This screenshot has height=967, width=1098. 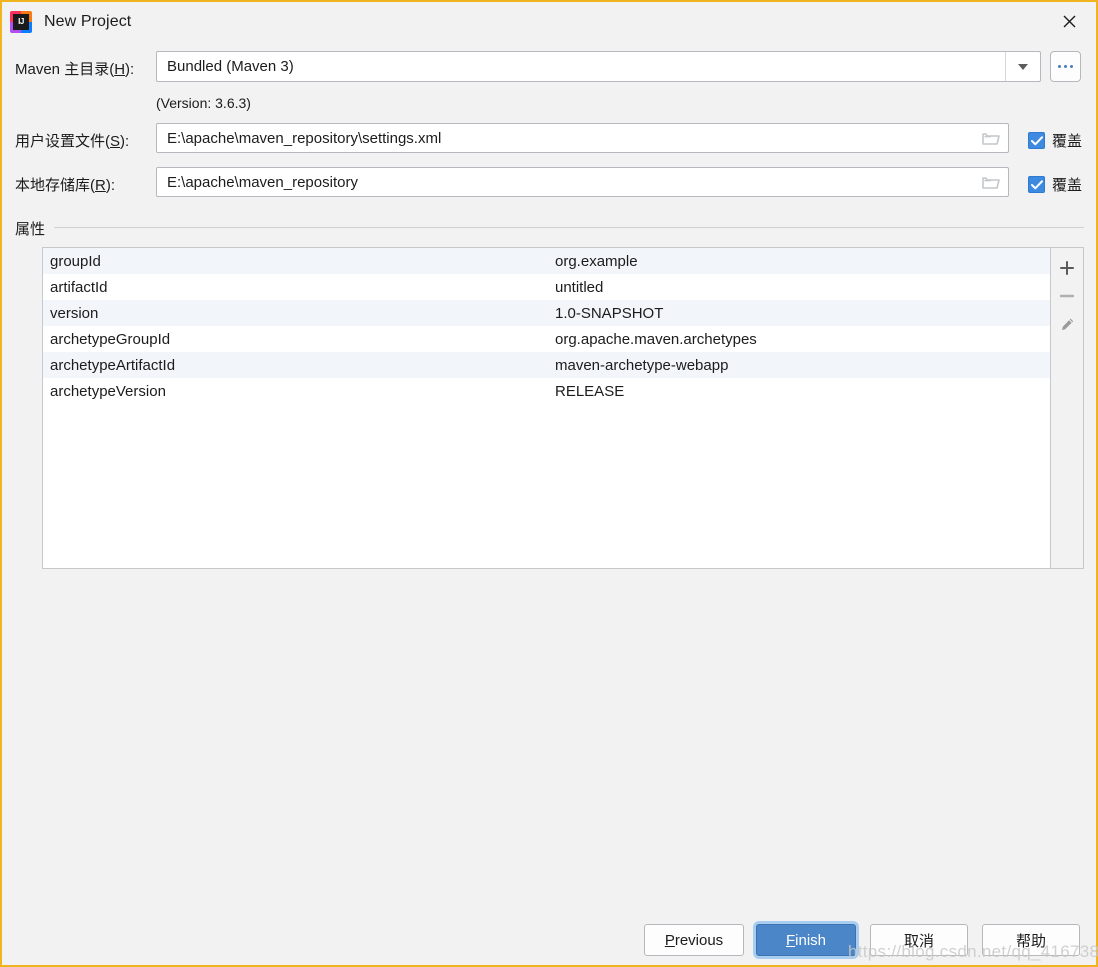 I want to click on add-property-button, so click(x=1067, y=268).